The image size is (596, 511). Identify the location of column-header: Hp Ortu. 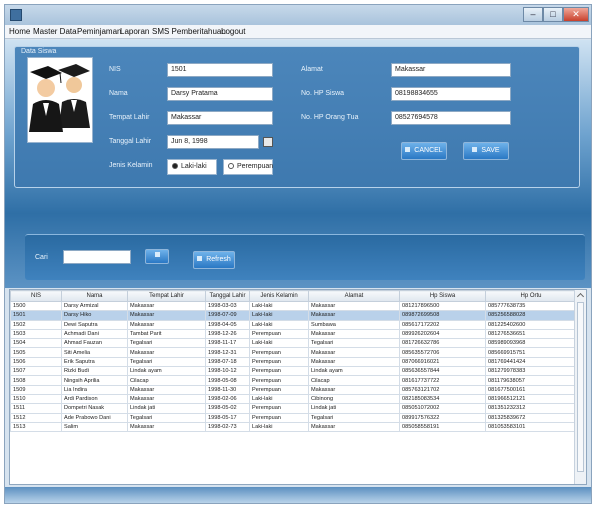
(531, 296).